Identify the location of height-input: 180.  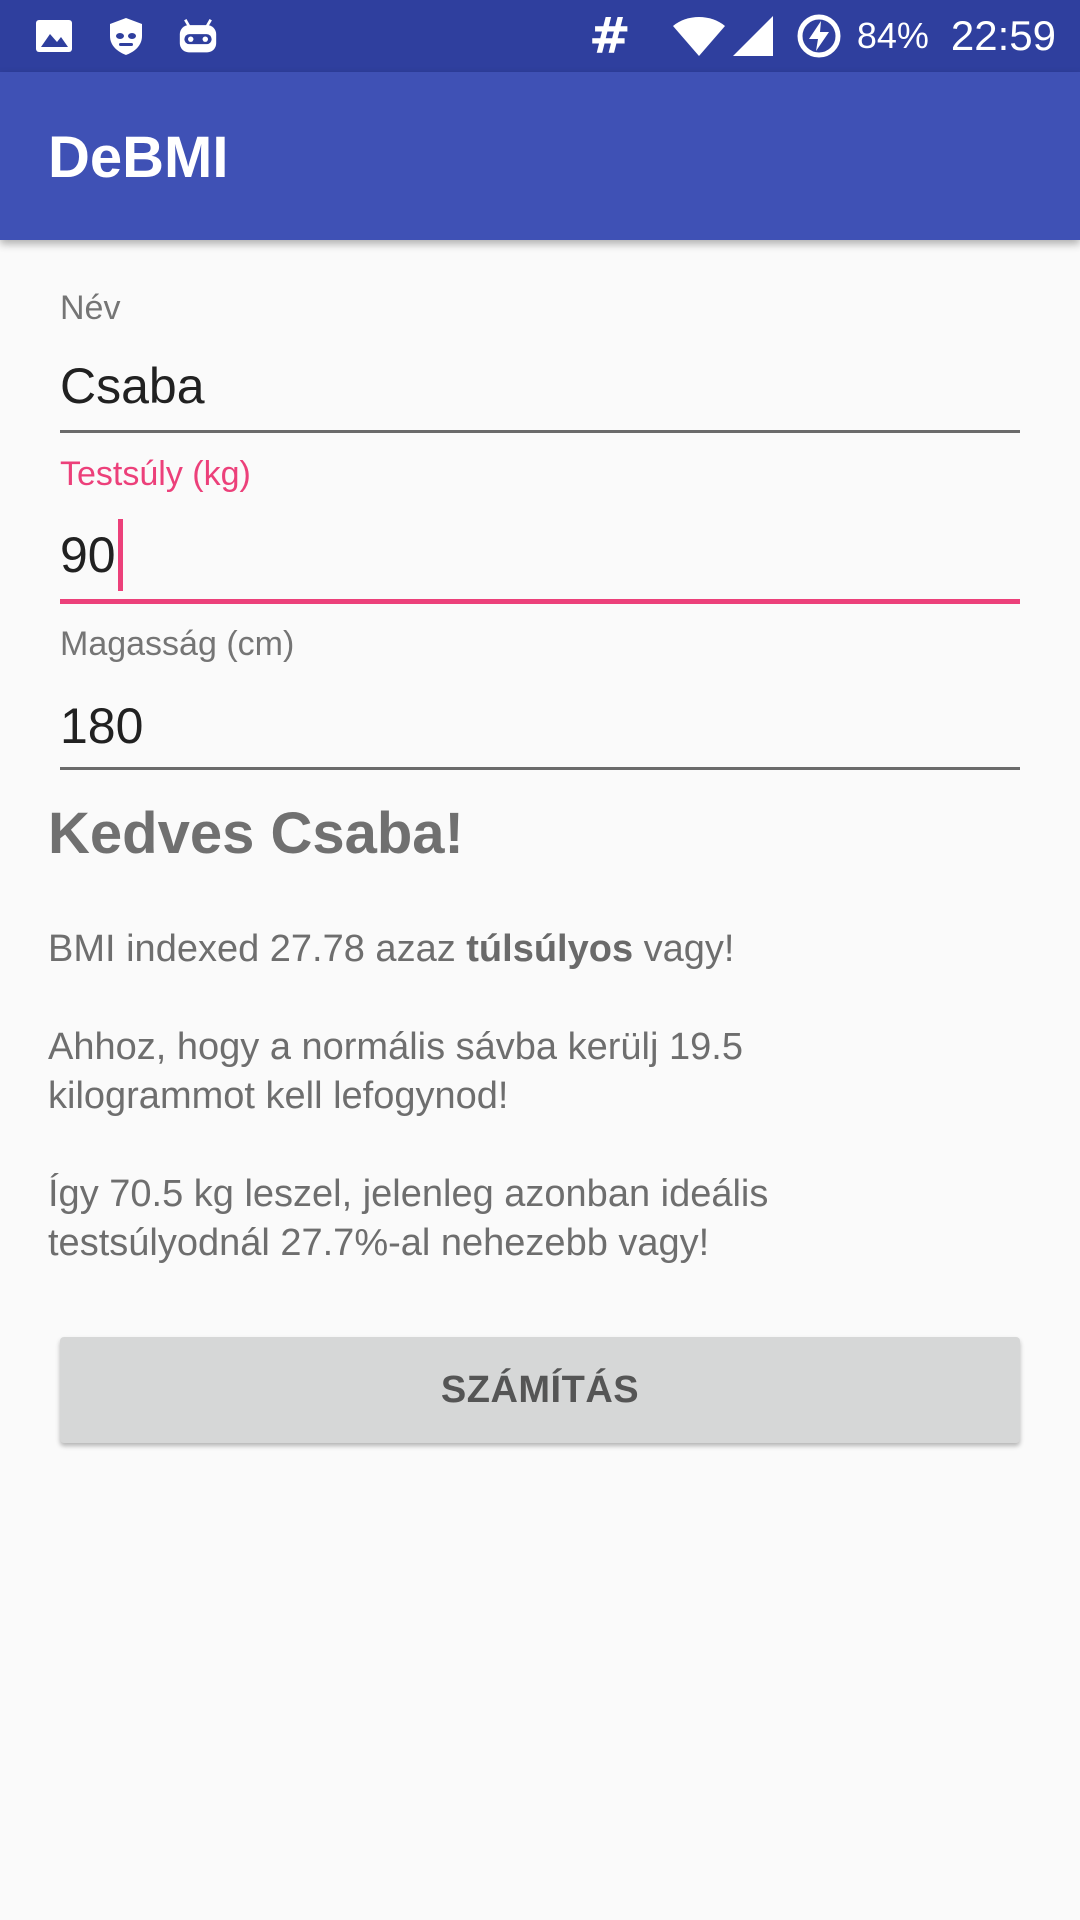
(101, 726).